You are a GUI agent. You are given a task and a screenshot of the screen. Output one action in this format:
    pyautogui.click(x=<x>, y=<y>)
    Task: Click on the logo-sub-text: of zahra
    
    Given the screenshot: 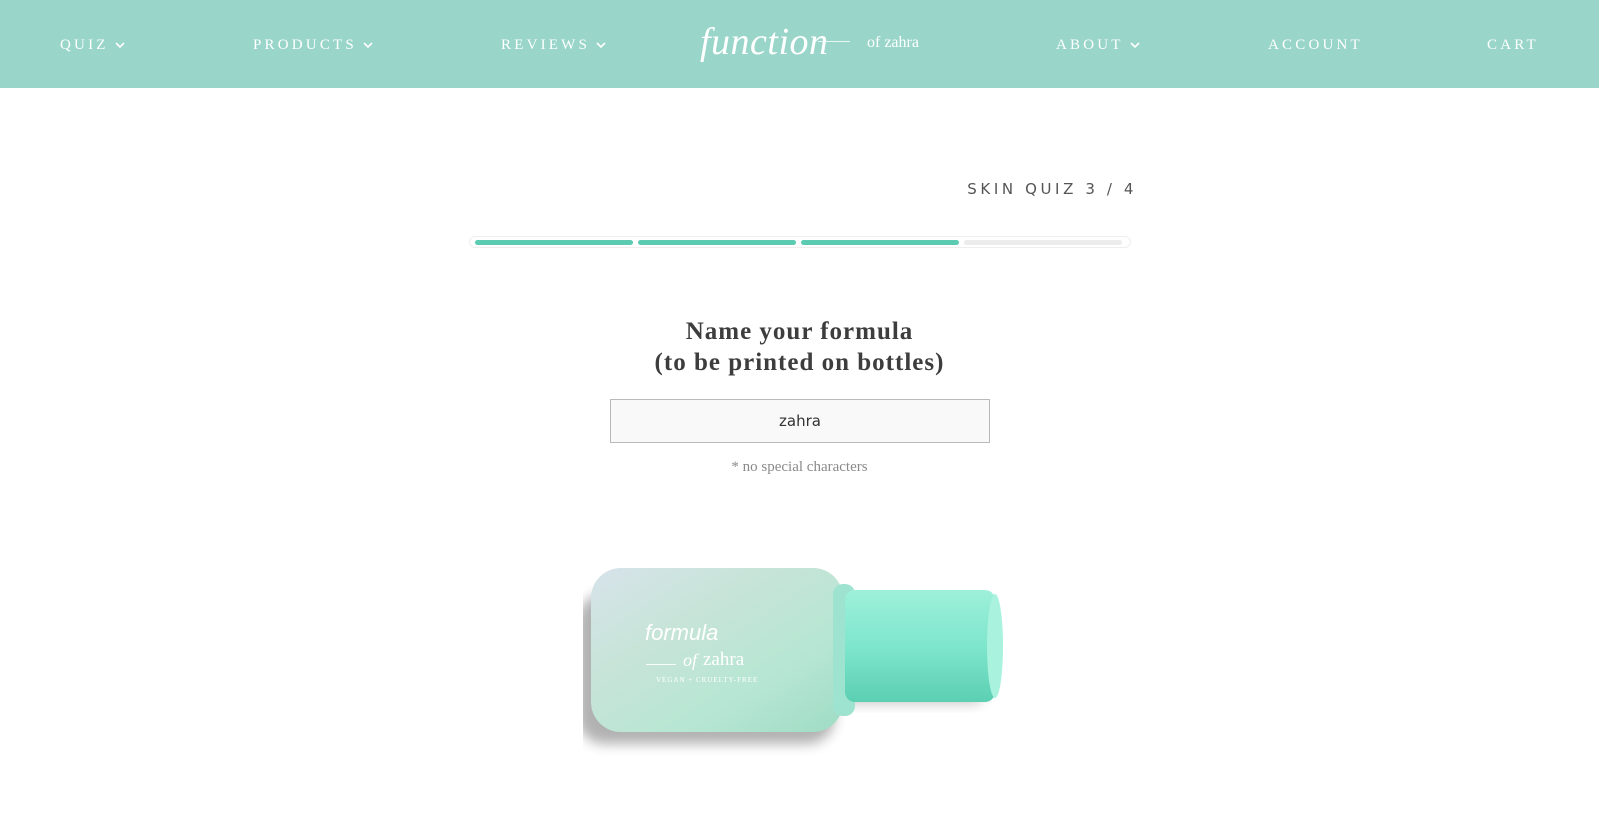 What is the action you would take?
    pyautogui.click(x=893, y=42)
    